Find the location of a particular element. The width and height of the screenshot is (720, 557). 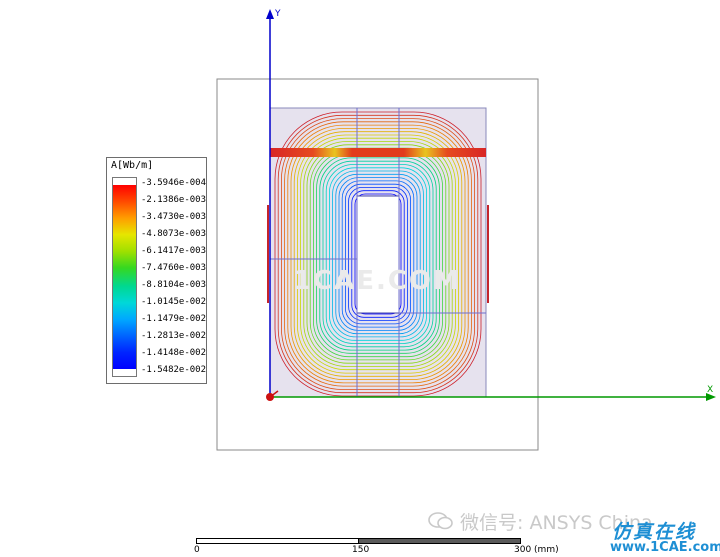

legend-value-label: -2.1386e-003 is located at coordinates (174, 200).